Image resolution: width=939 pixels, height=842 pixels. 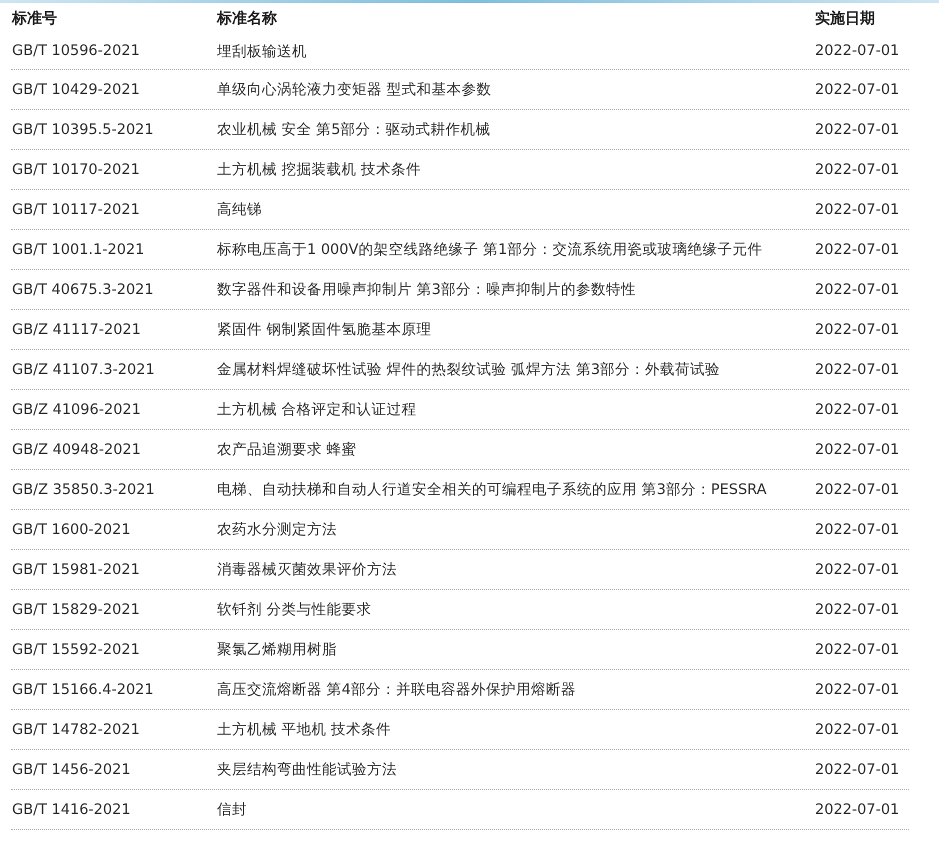 I want to click on table-cell: GB/T 1456-2021, so click(x=71, y=770).